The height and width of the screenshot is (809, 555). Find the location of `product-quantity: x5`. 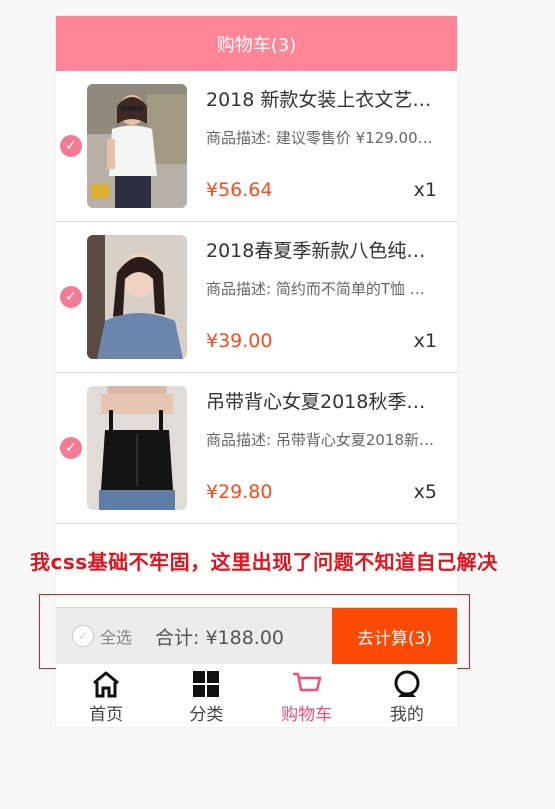

product-quantity: x5 is located at coordinates (425, 492).